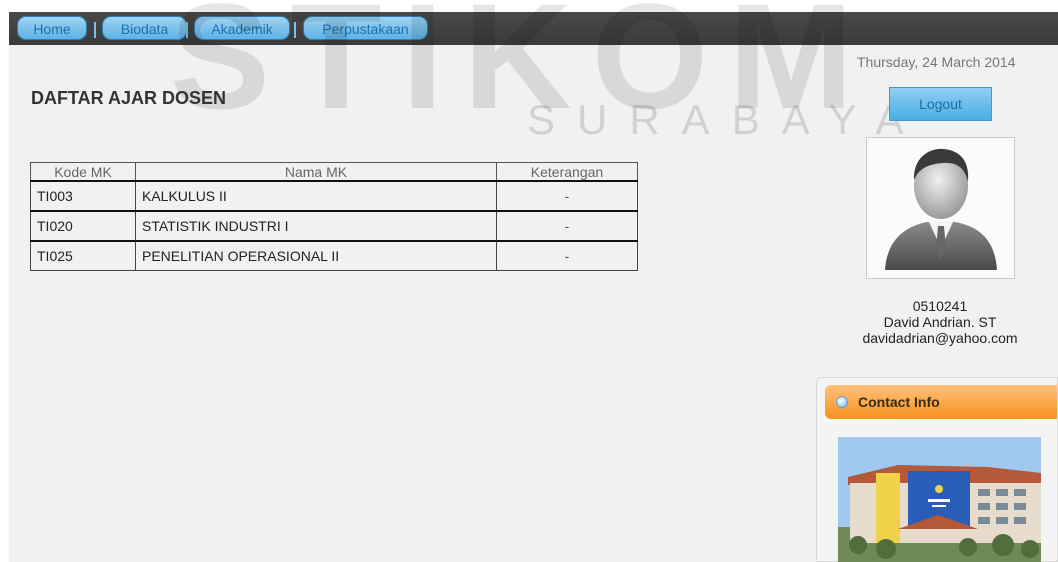  I want to click on profile-name: David Andrian. ST, so click(940, 322).